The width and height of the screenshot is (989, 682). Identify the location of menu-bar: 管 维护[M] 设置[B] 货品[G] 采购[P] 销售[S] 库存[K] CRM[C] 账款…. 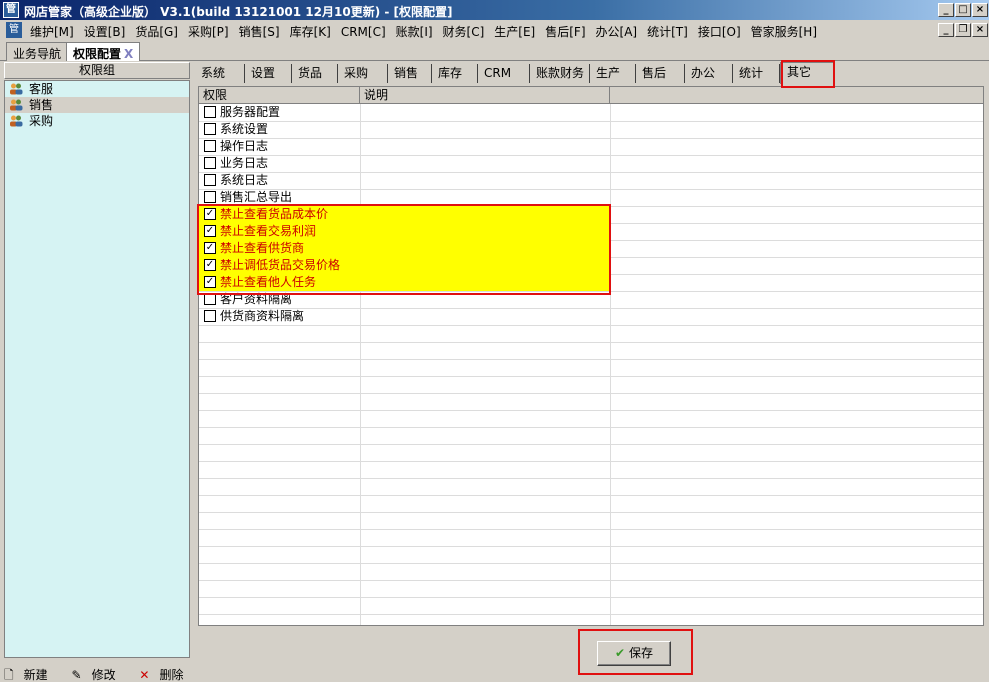
(494, 30).